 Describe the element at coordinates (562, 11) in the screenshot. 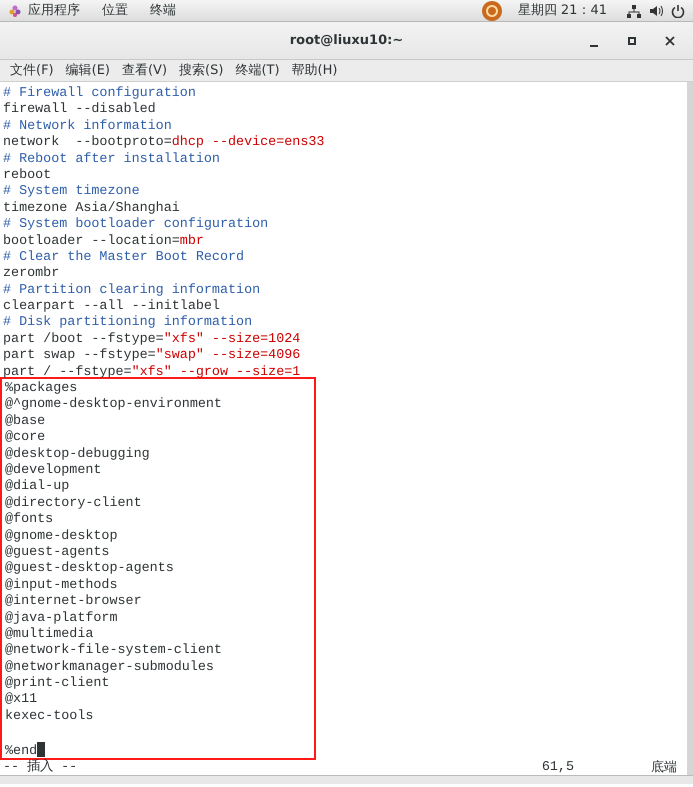

I see `clock: 星期四 21：41` at that location.